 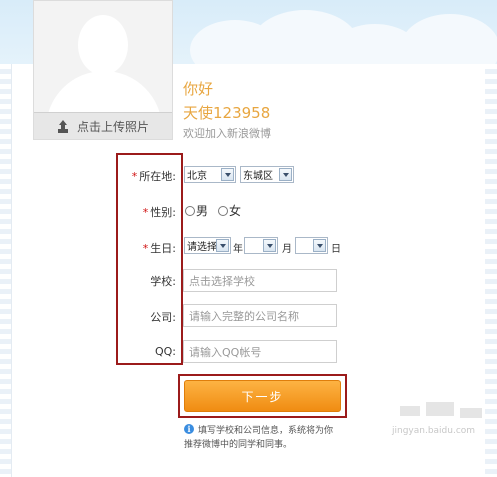 I want to click on school-label: 学校:, so click(x=163, y=281).